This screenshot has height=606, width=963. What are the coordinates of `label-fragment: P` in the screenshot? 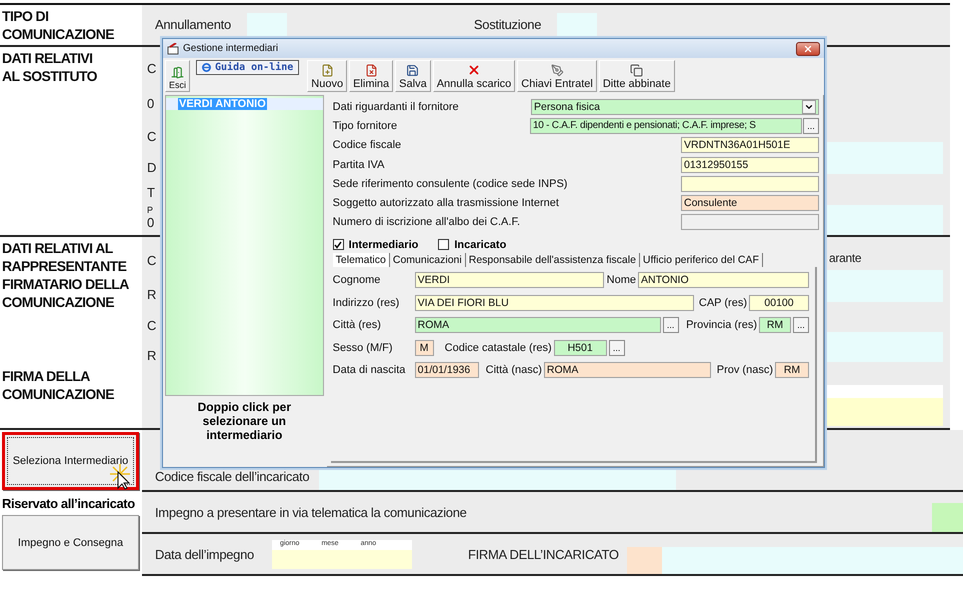 It's located at (150, 210).